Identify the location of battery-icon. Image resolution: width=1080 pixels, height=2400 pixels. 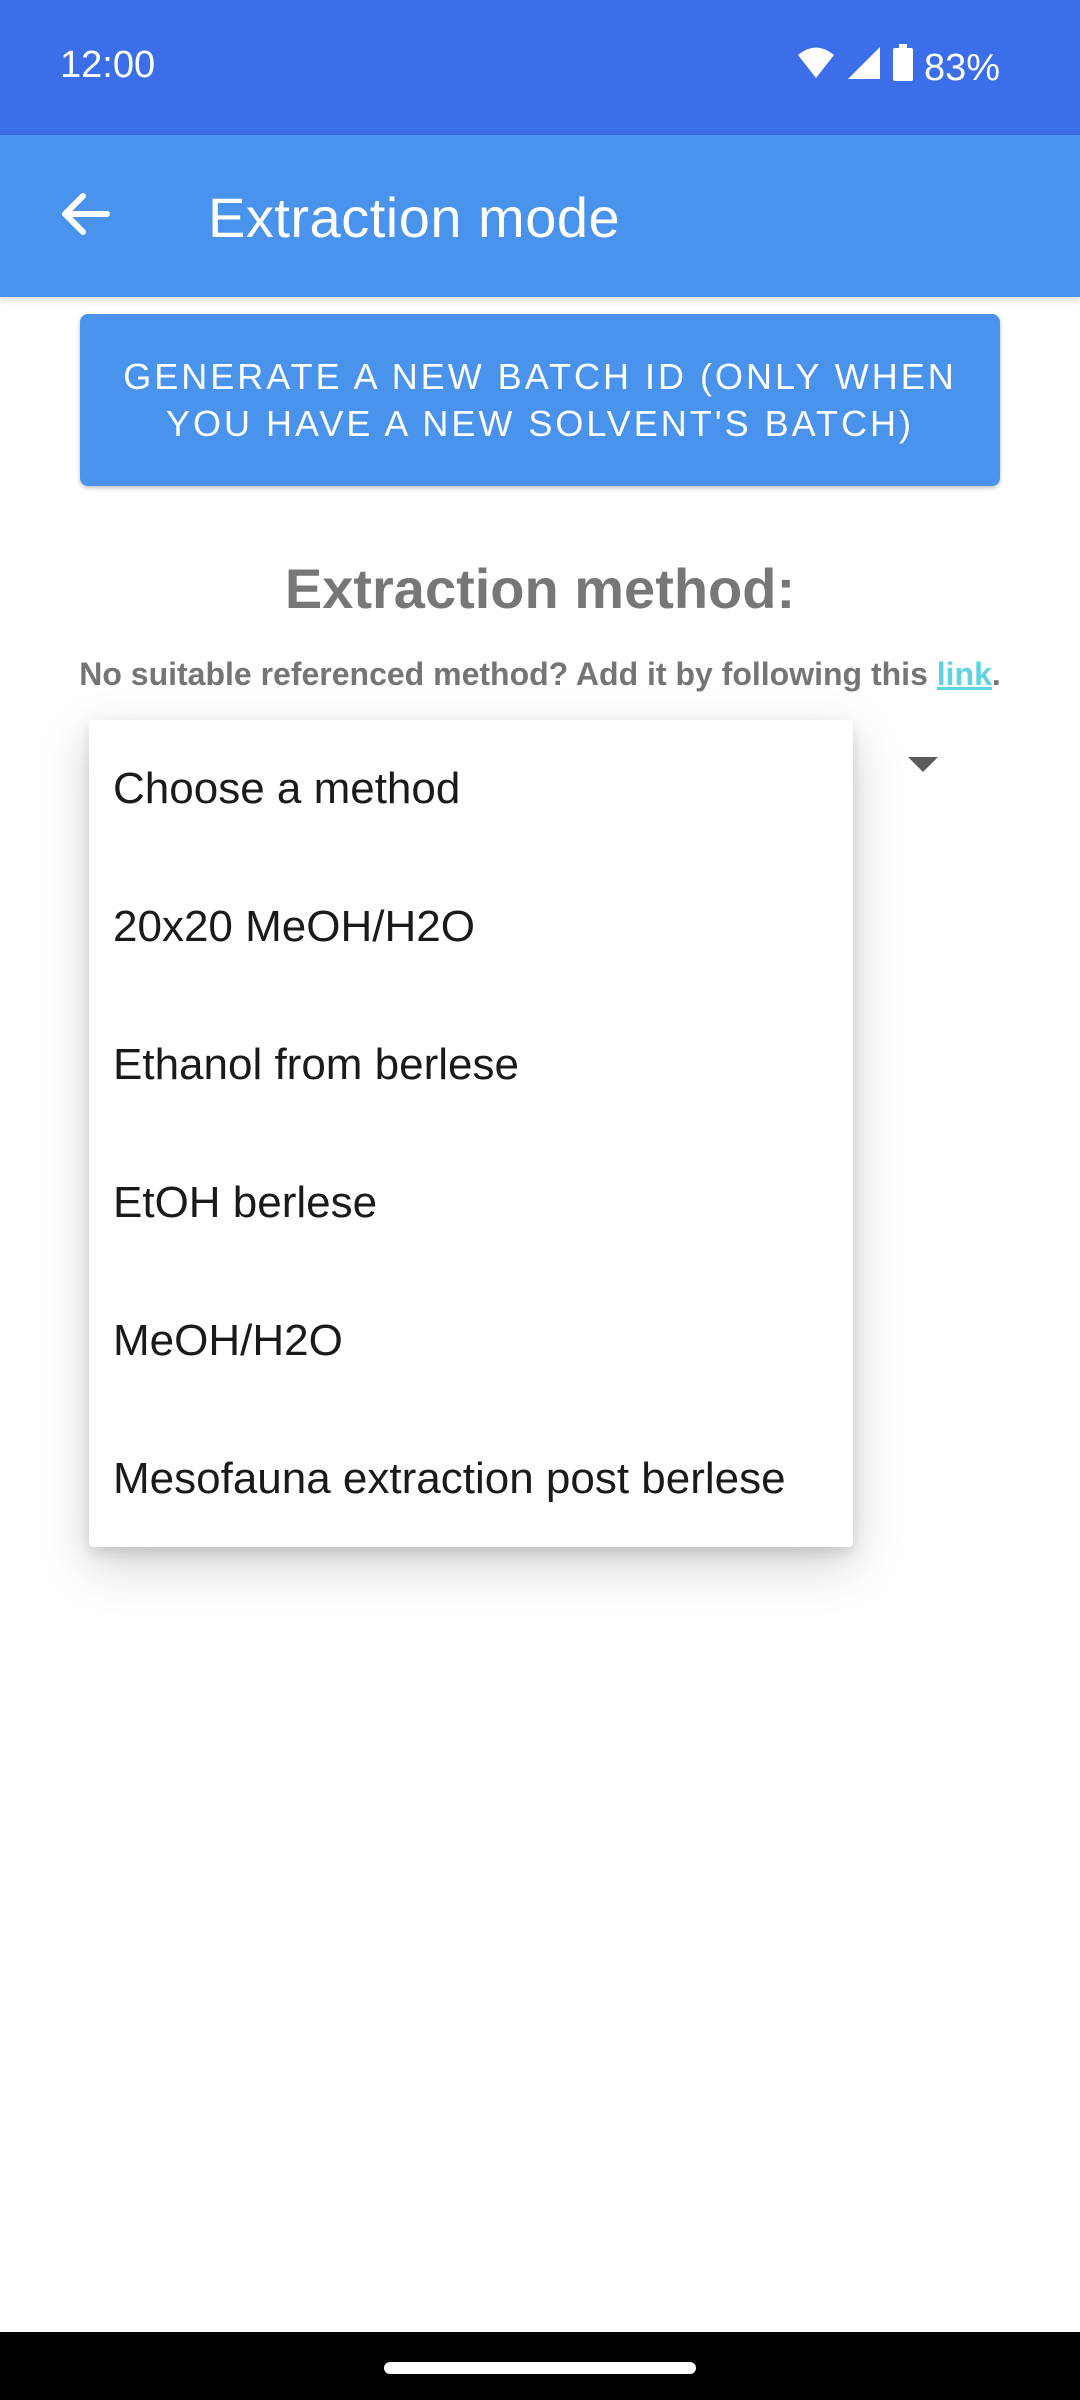
(903, 68).